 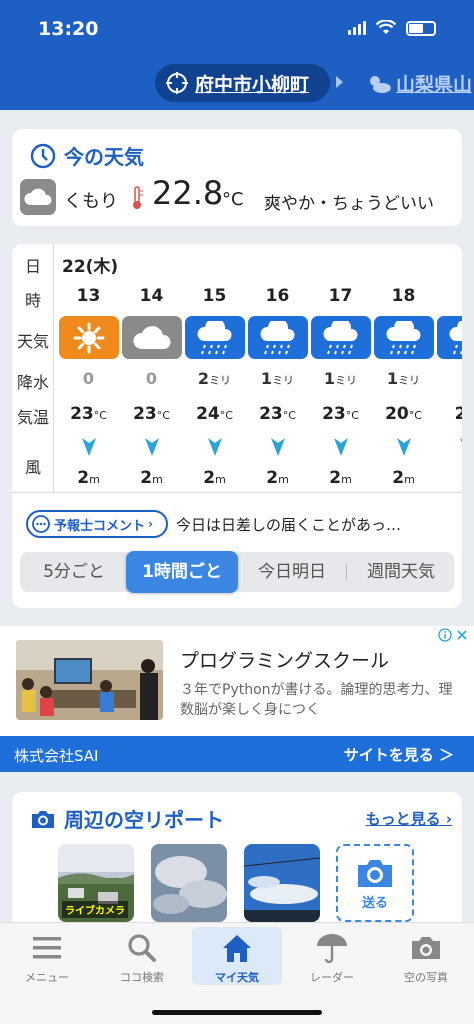 What do you see at coordinates (88, 296) in the screenshot?
I see `hour-value: 13` at bounding box center [88, 296].